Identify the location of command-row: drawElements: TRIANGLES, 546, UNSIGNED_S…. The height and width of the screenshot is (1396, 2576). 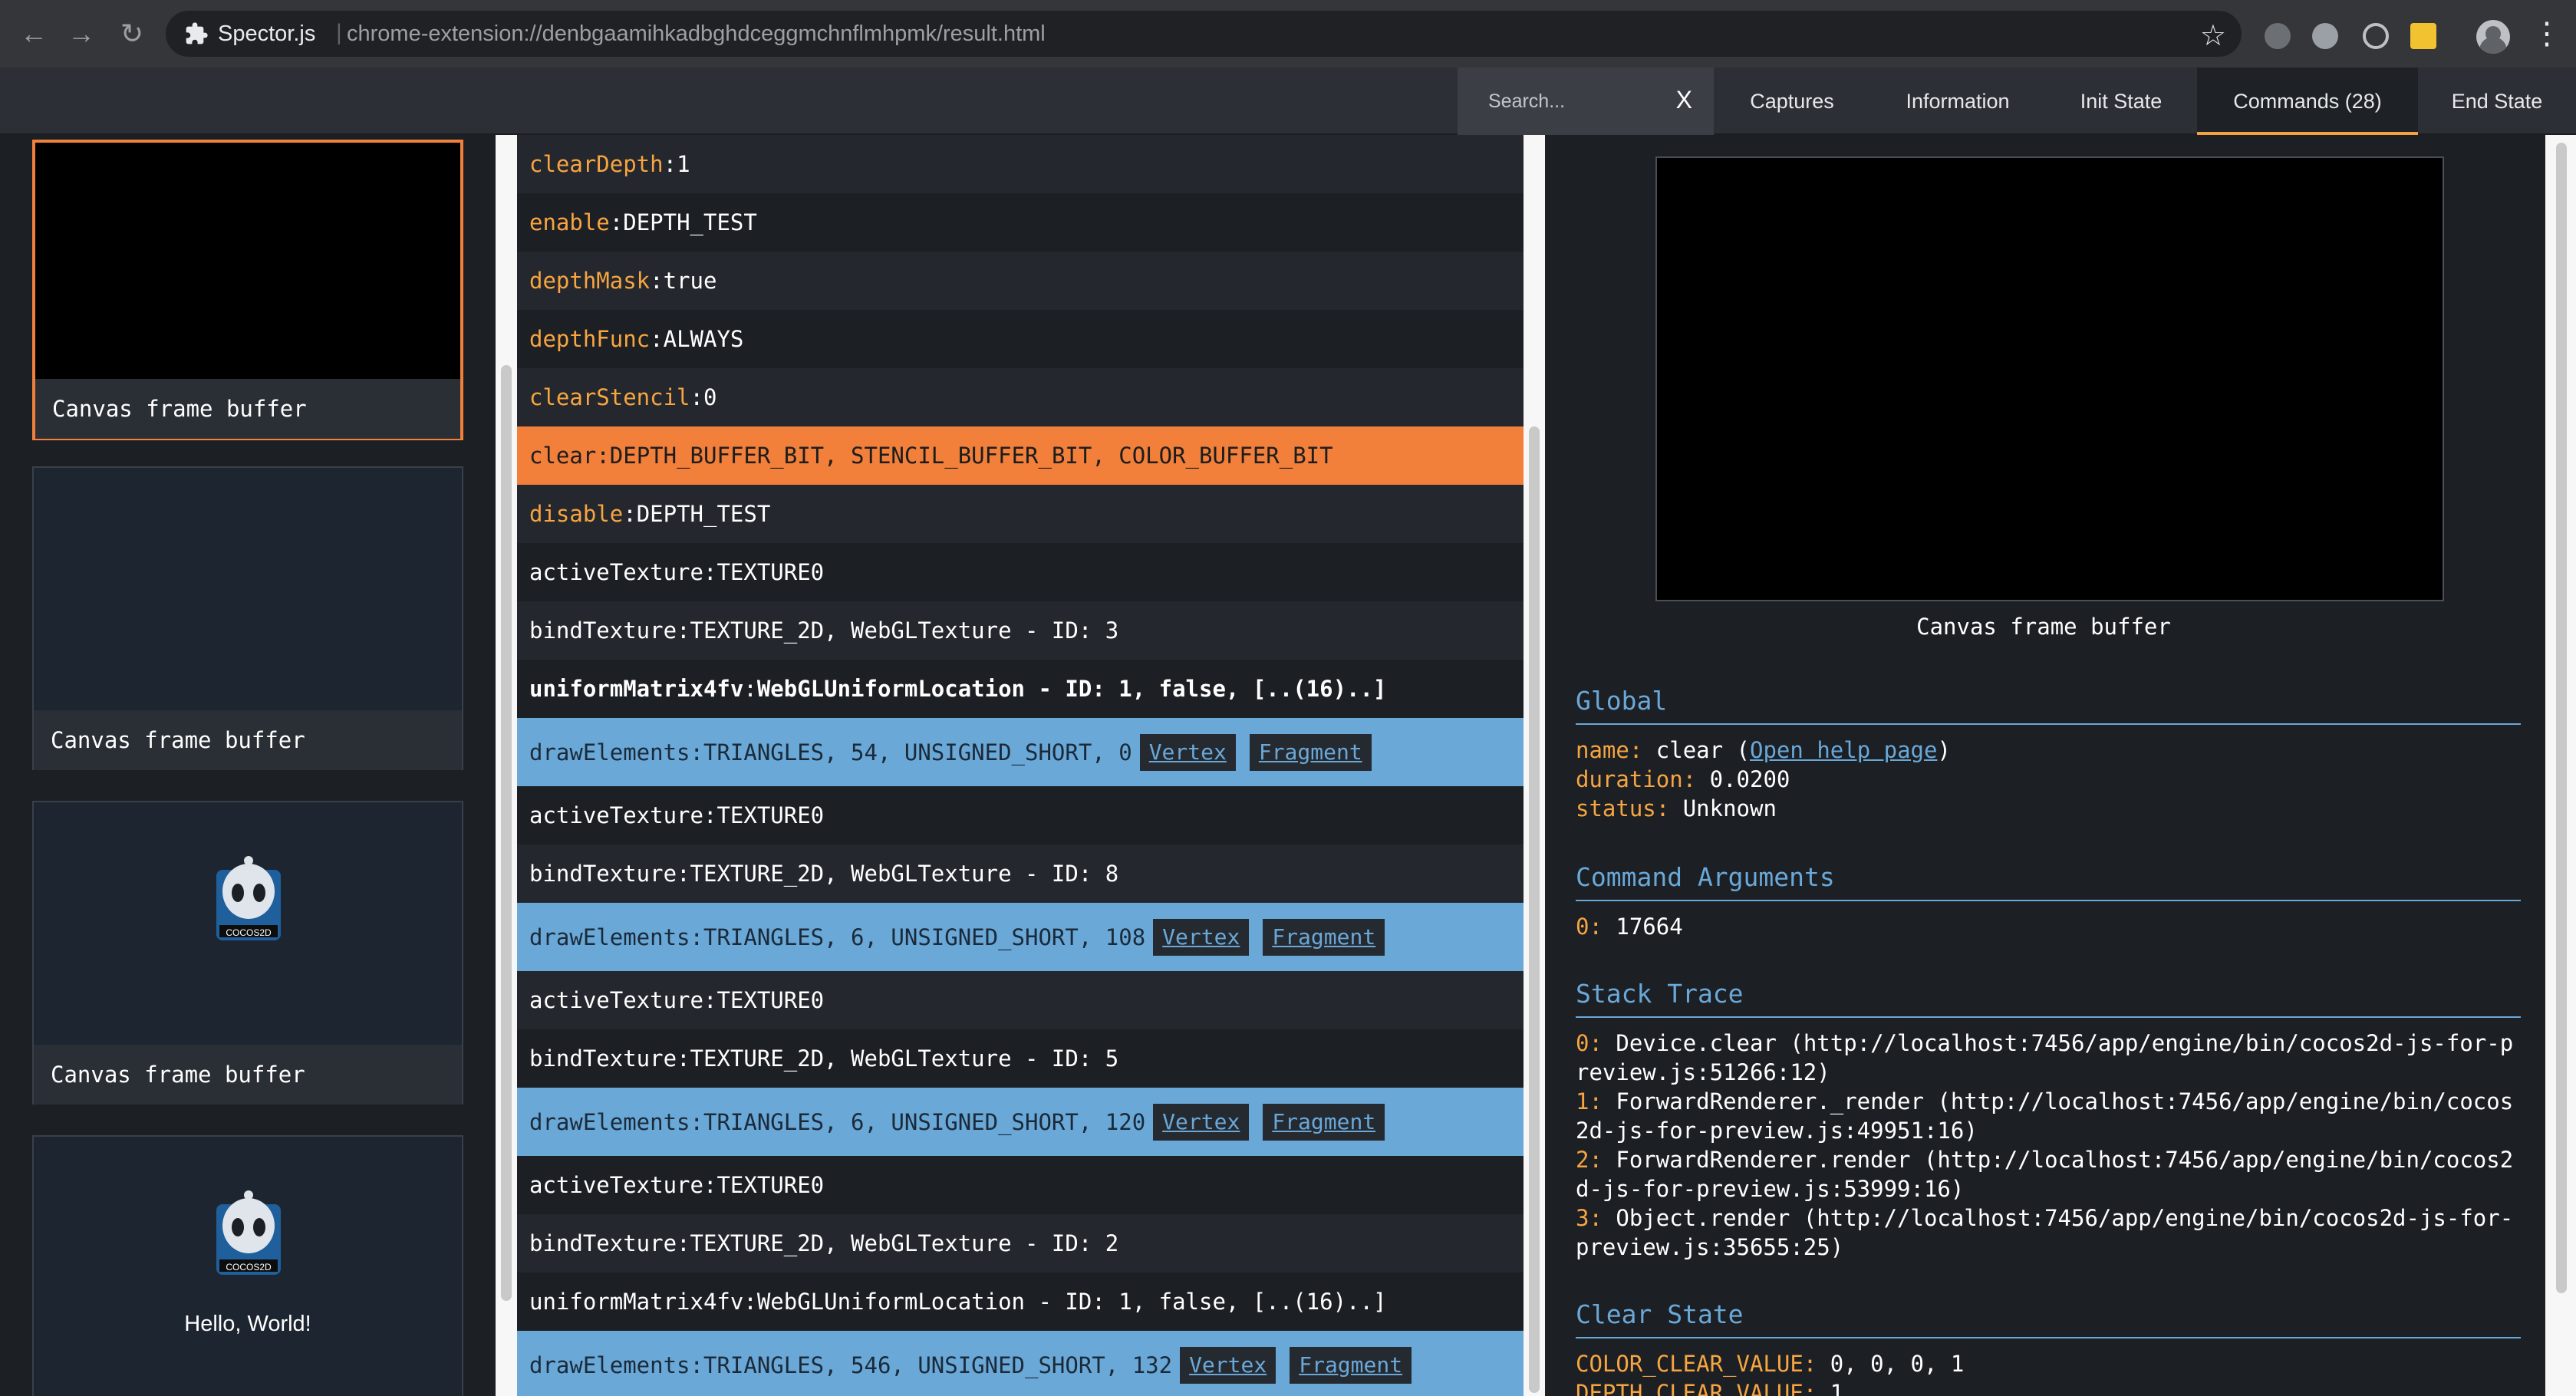
(1020, 1364).